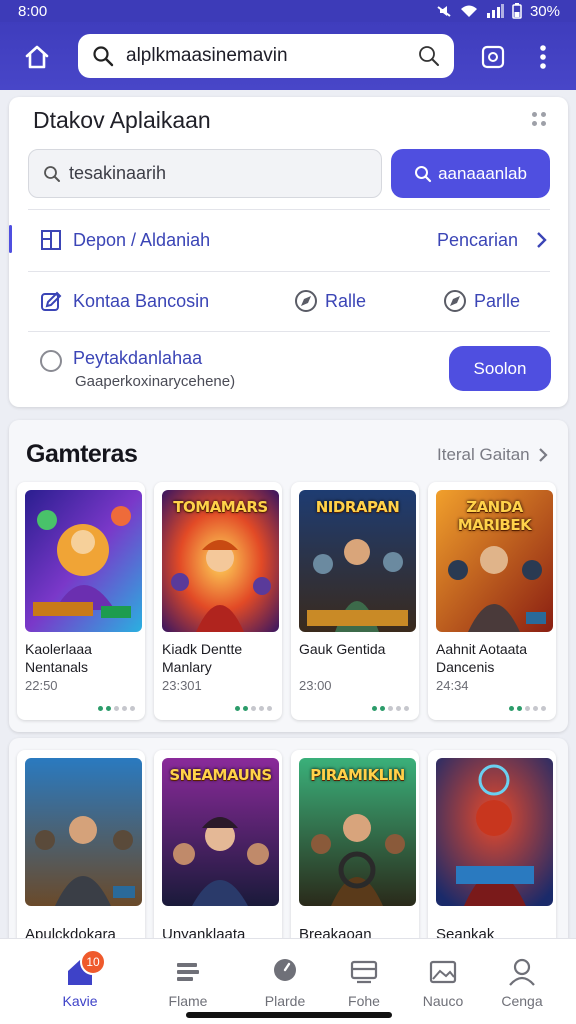 The width and height of the screenshot is (576, 1024). I want to click on camera-icon, so click(493, 57).